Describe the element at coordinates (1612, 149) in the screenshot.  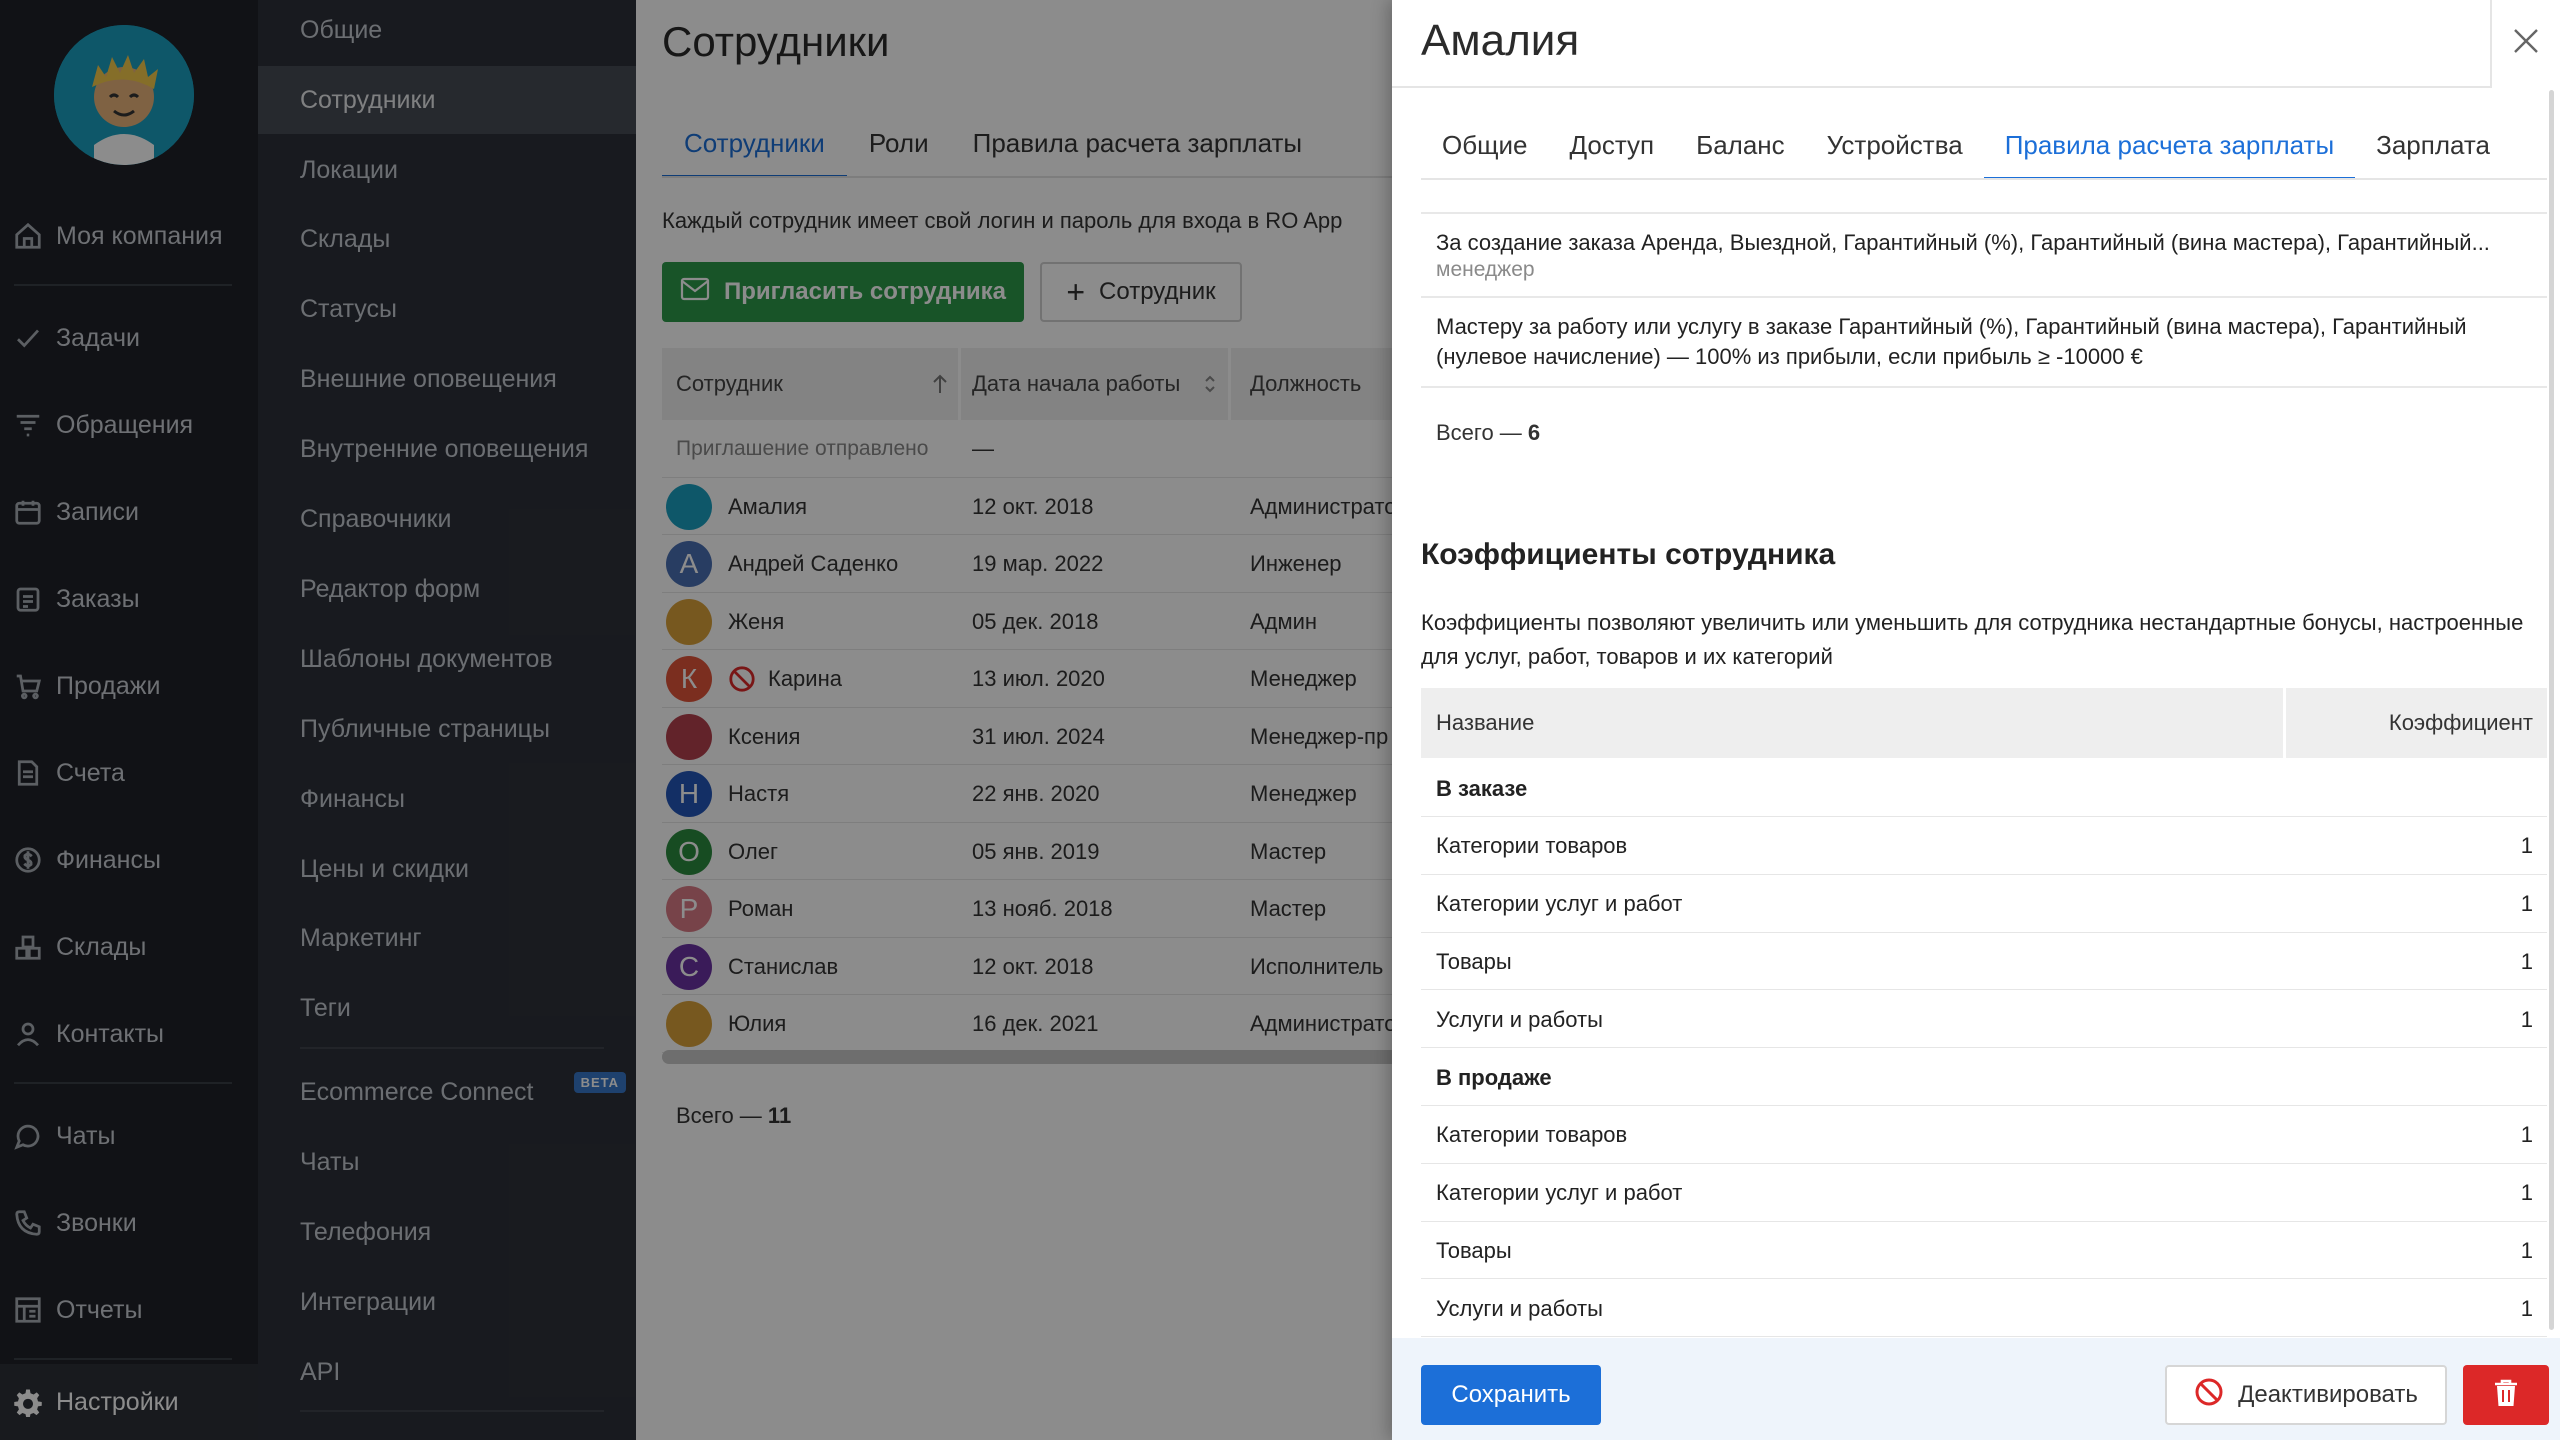
I see `tab-access: Доступ` at that location.